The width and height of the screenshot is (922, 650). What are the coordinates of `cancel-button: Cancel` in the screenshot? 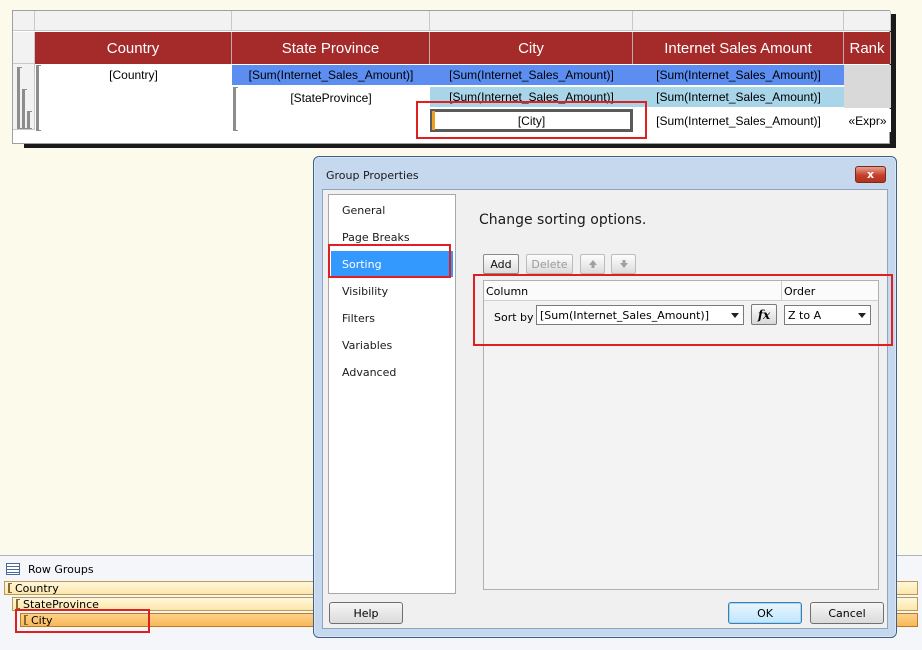 It's located at (847, 613).